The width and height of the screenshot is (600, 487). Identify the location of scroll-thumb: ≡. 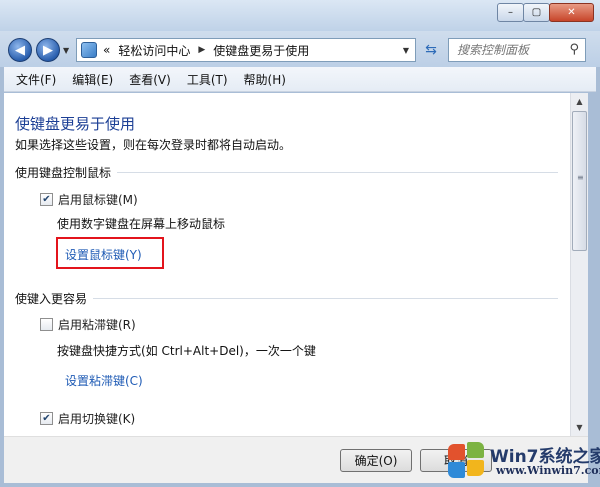
(579, 181).